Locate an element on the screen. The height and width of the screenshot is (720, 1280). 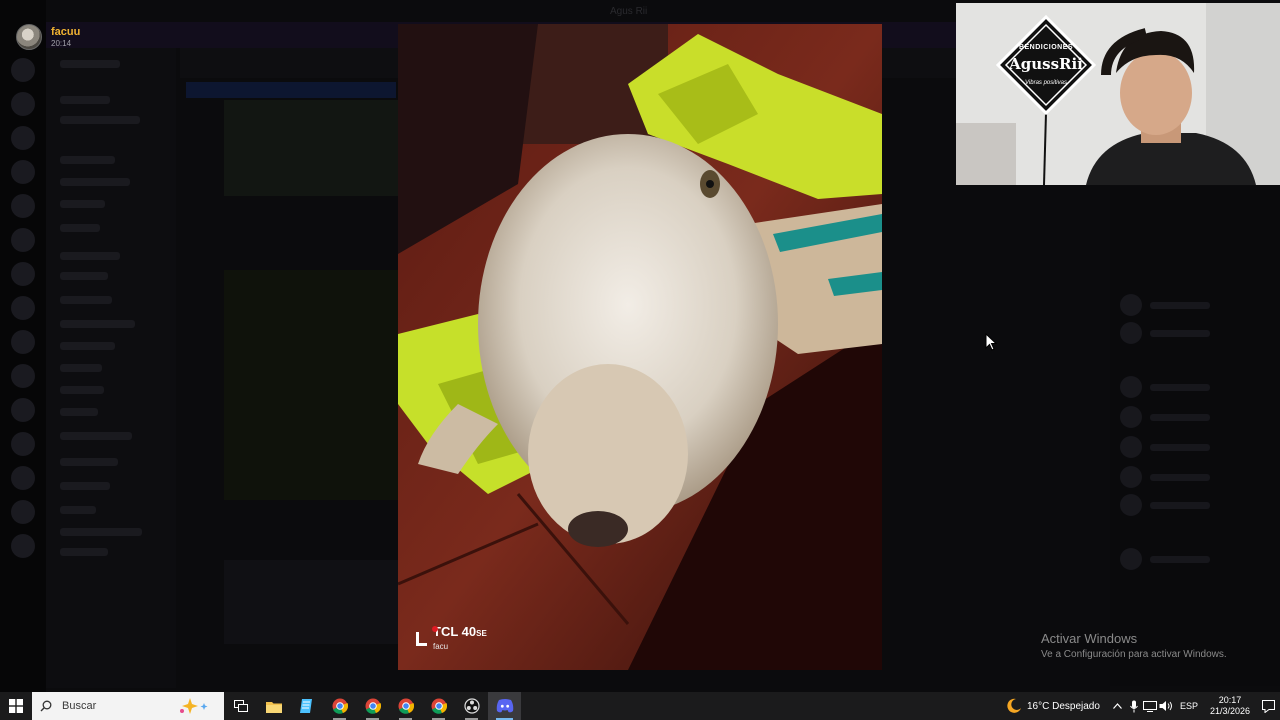
search-placeholder: Buscar is located at coordinates (79, 706).